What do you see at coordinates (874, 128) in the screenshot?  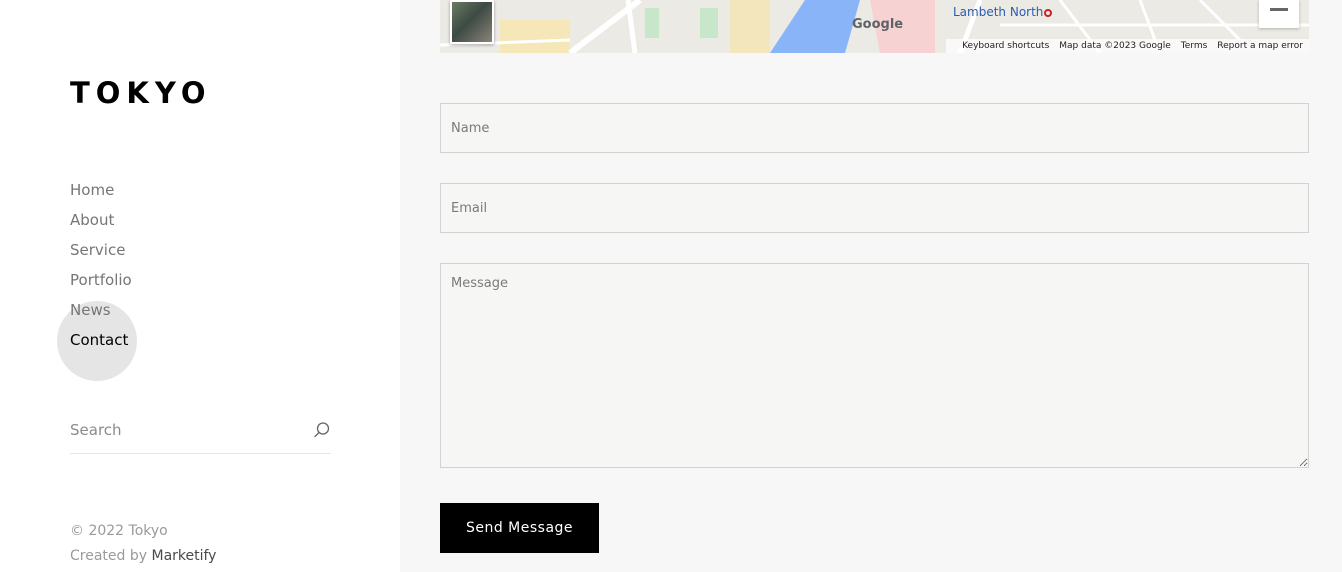 I see `name-field` at bounding box center [874, 128].